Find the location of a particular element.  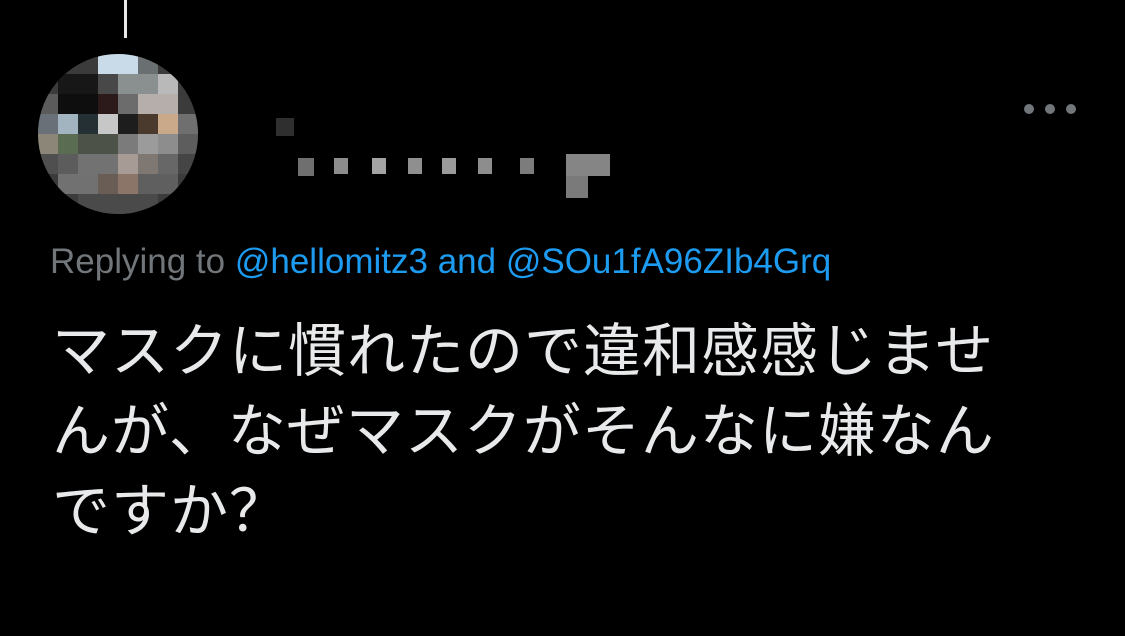

tweet-text-line: ですか？ is located at coordinates (170, 511).